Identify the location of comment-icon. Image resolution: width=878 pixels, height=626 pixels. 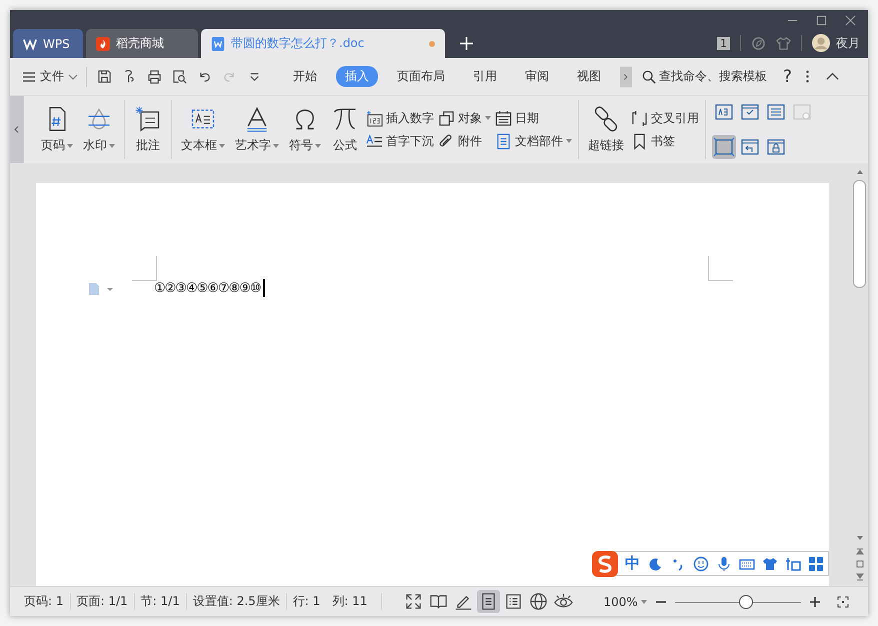
(148, 119).